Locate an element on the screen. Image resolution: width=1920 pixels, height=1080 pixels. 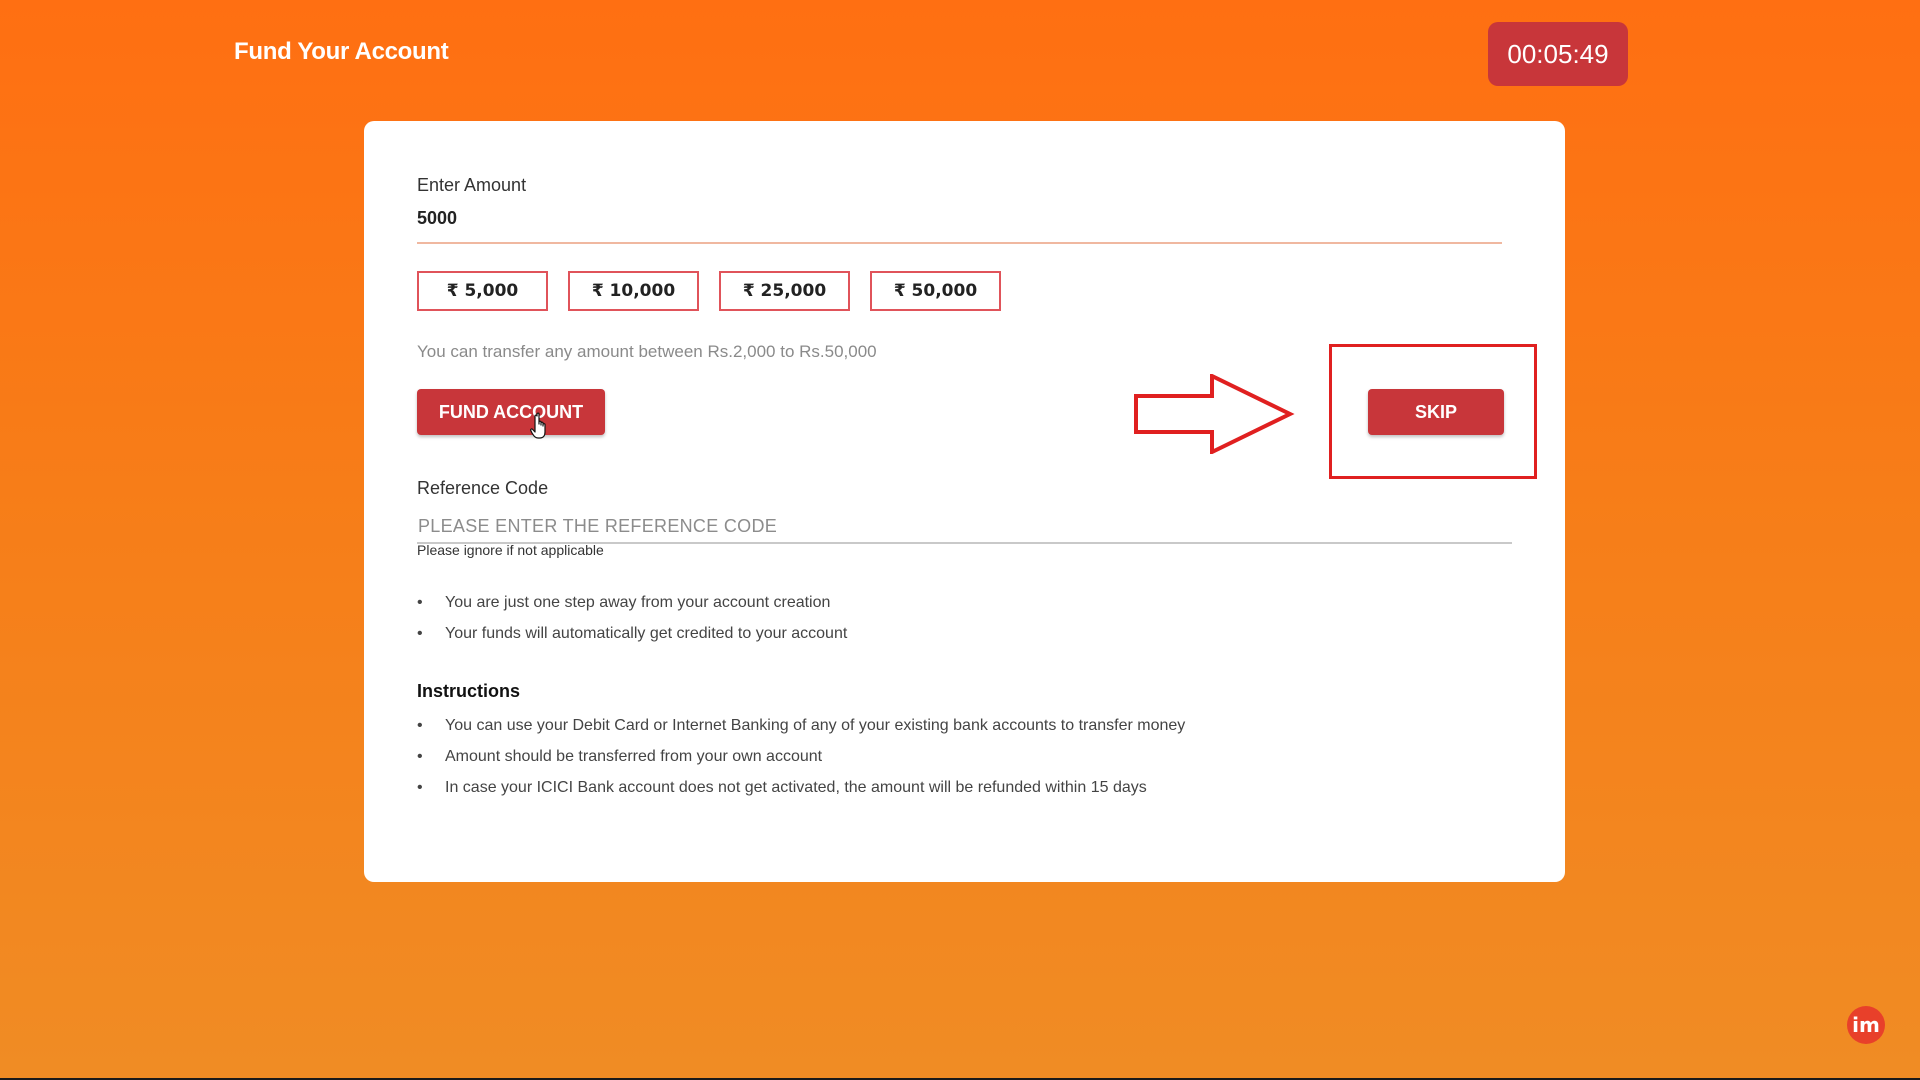
amount-label: Enter Amount is located at coordinates (472, 185).